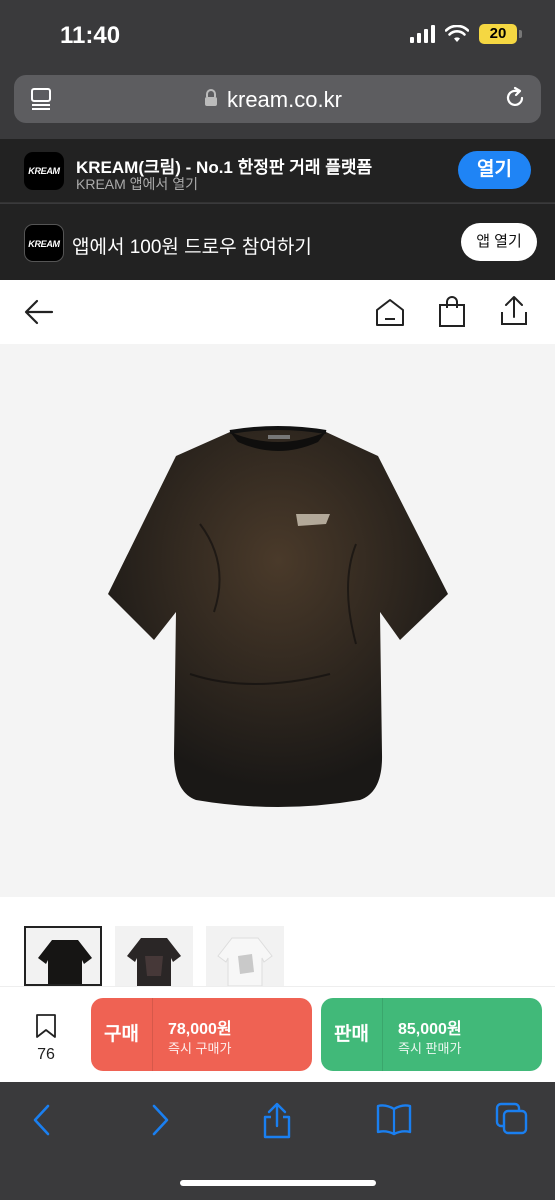 Image resolution: width=555 pixels, height=1200 pixels. What do you see at coordinates (430, 1029) in the screenshot?
I see `sell-price: 85,000원` at bounding box center [430, 1029].